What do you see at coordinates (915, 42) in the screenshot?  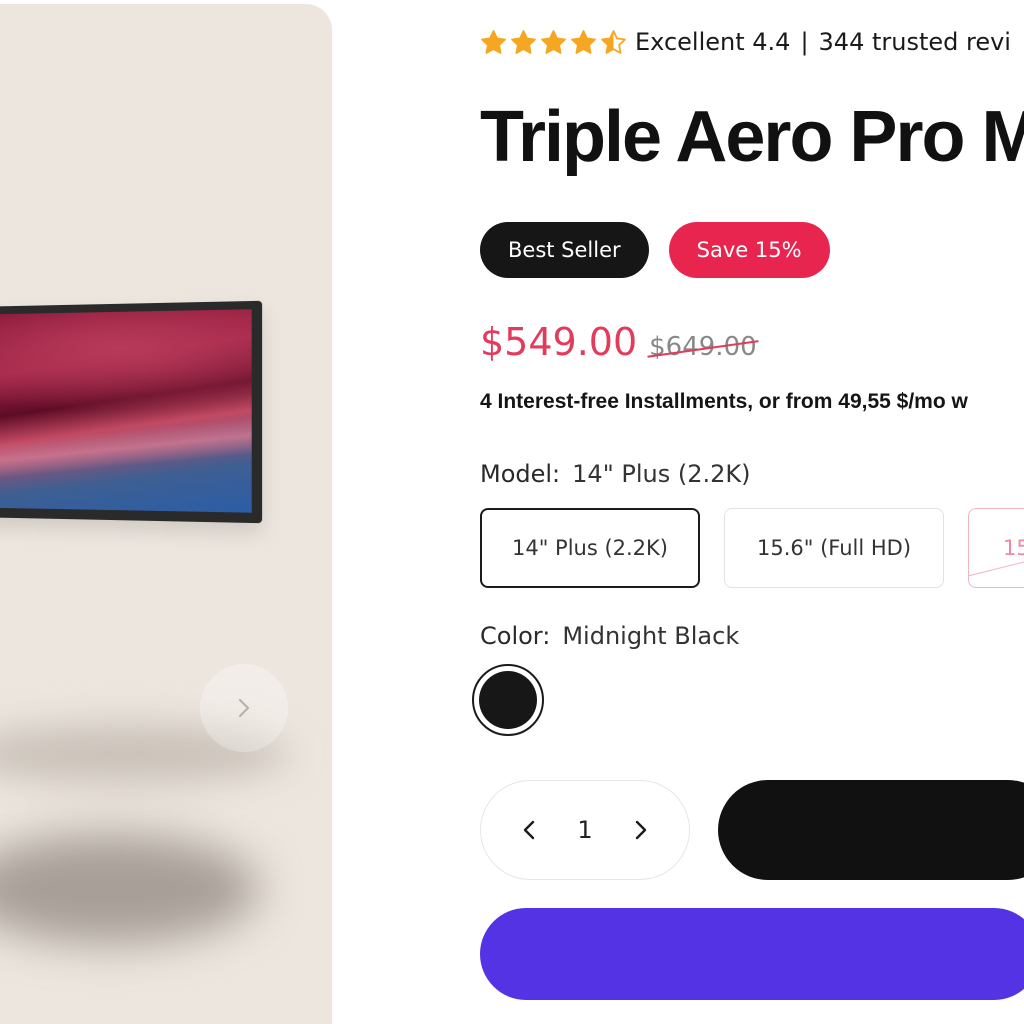 I see `reviews-count-link: 344 trusted revi` at bounding box center [915, 42].